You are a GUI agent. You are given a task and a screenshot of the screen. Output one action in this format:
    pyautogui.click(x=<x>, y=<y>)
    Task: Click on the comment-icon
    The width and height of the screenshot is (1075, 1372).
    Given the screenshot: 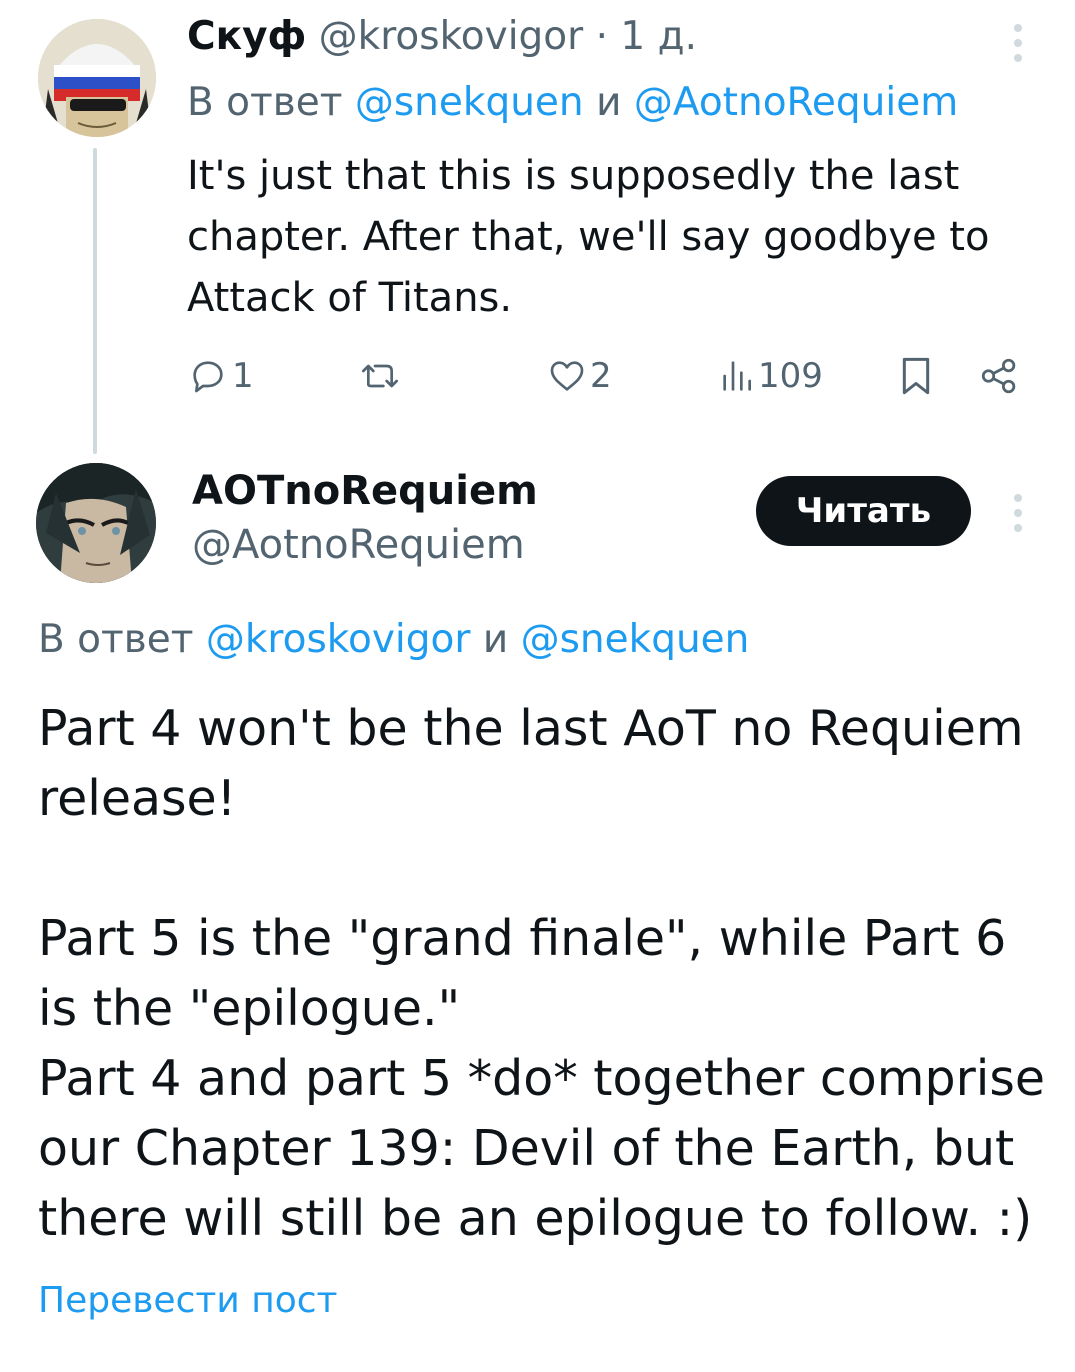 What is the action you would take?
    pyautogui.click(x=208, y=377)
    